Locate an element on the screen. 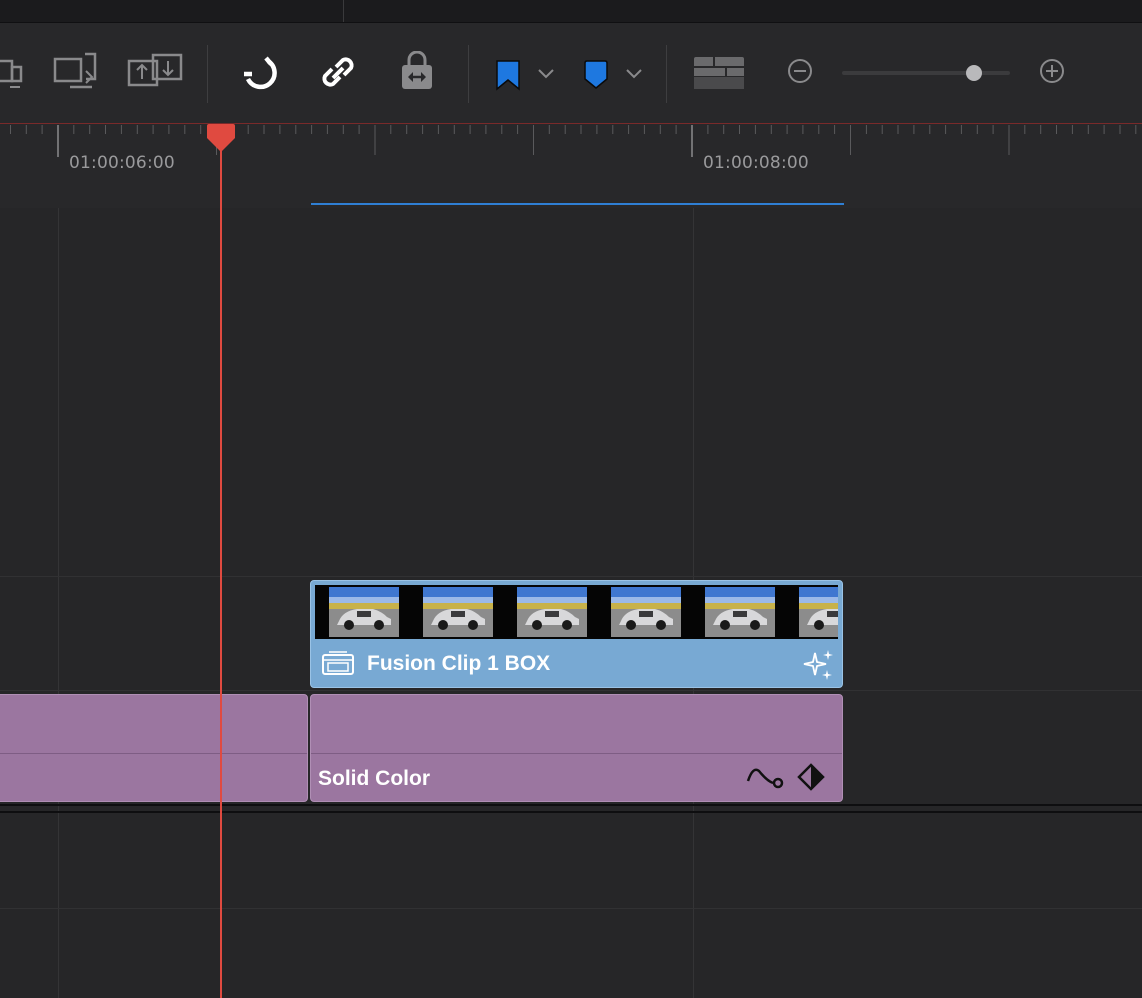 This screenshot has width=1142, height=998. timeline-toolbar is located at coordinates (571, 73).